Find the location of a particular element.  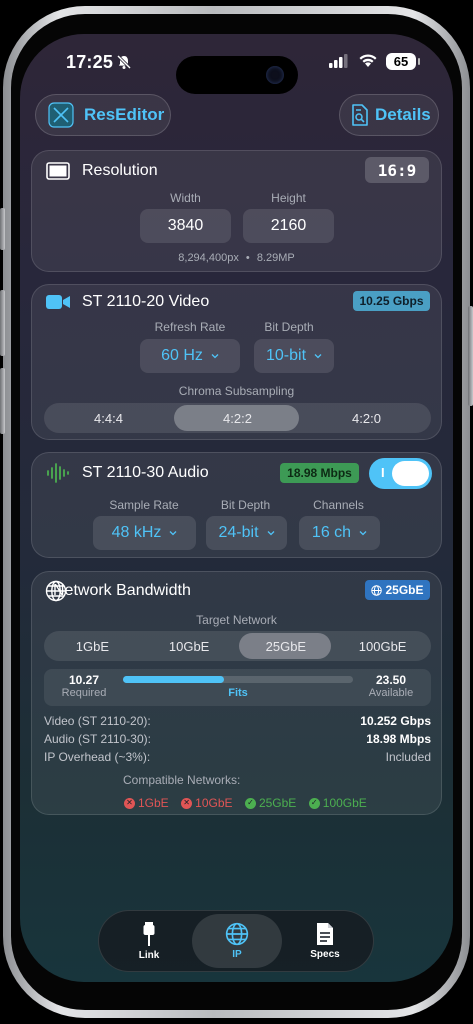

network-title: Network Bandwidth is located at coordinates (122, 590).